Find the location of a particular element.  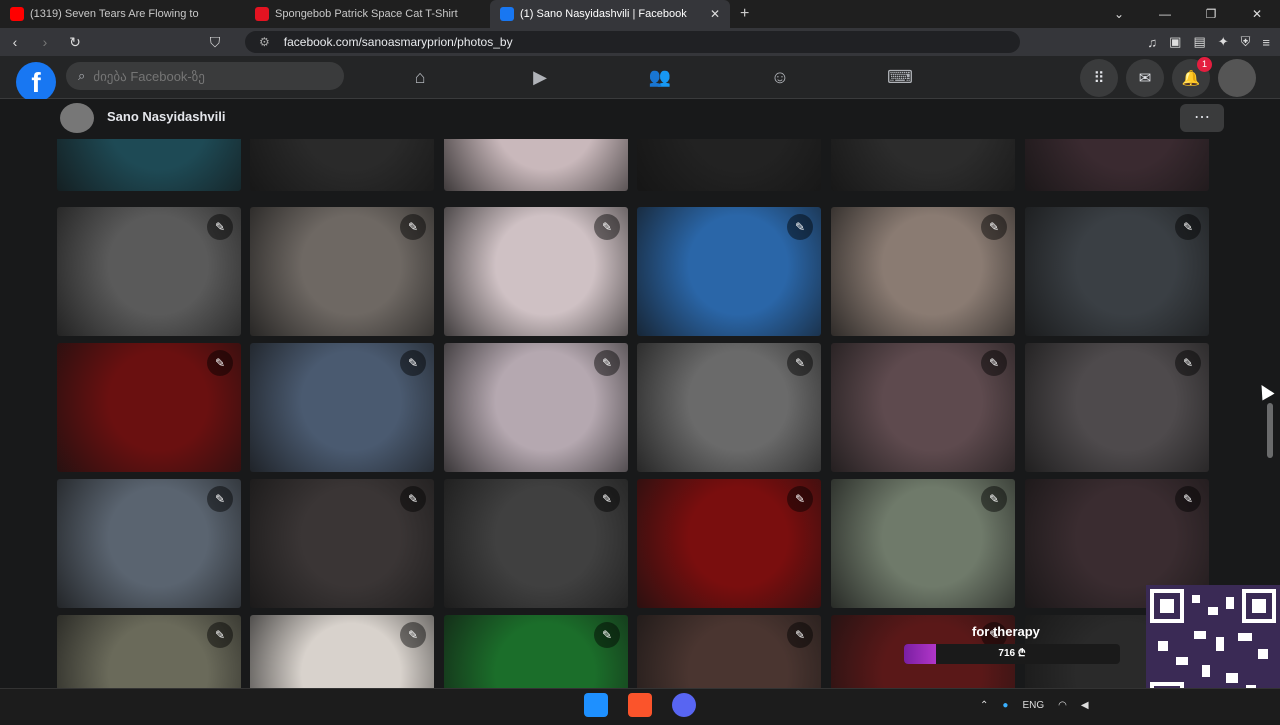

sidebar-icon: ▣ is located at coordinates (1175, 42).